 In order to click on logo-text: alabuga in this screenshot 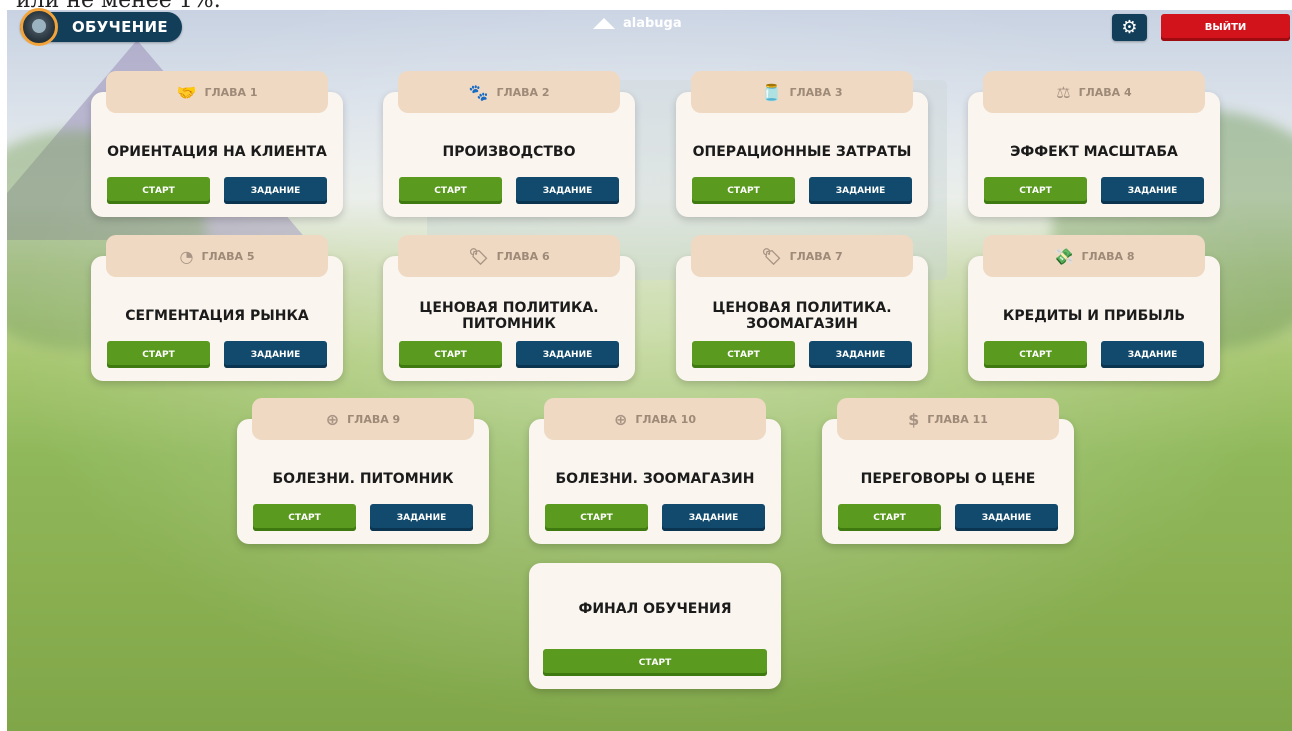, I will do `click(652, 23)`.